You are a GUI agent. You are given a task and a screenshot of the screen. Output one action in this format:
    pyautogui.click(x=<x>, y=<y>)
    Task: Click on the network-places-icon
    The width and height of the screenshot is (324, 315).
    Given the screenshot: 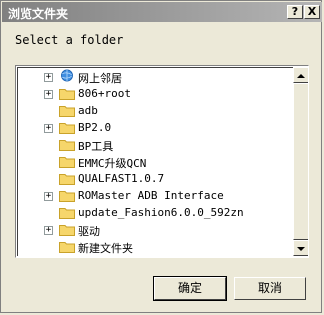 What is the action you would take?
    pyautogui.click(x=67, y=75)
    